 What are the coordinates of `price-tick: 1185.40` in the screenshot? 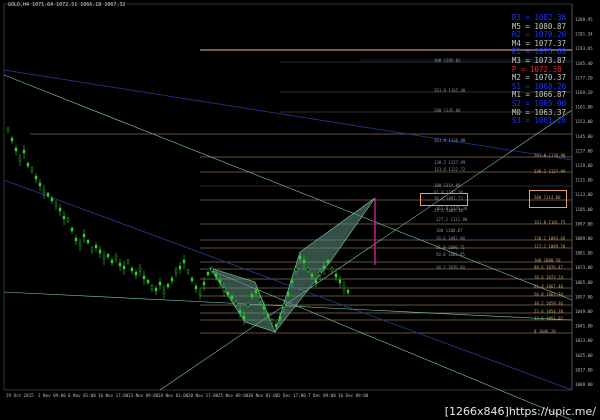 It's located at (584, 63).